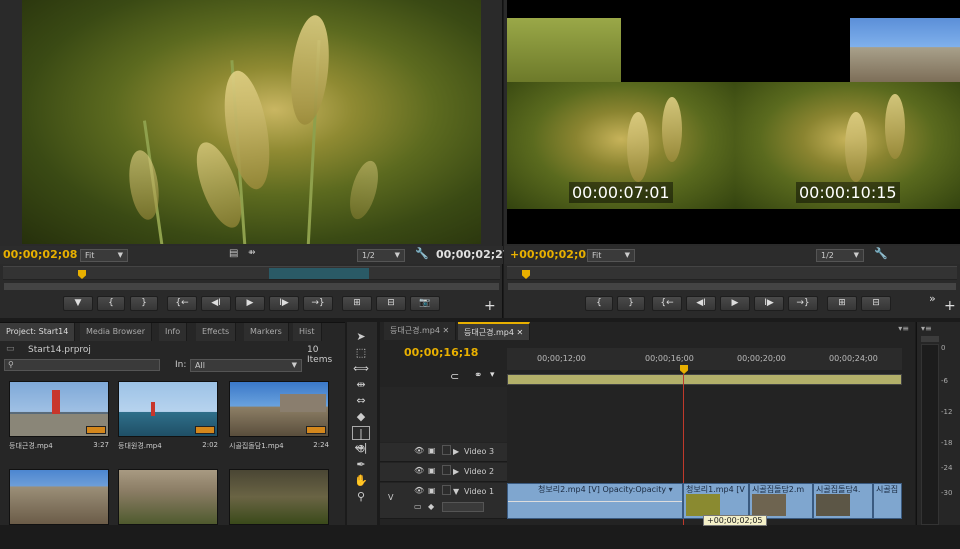 The height and width of the screenshot is (549, 960). I want to click on go-to-in-button: {←, so click(182, 303).